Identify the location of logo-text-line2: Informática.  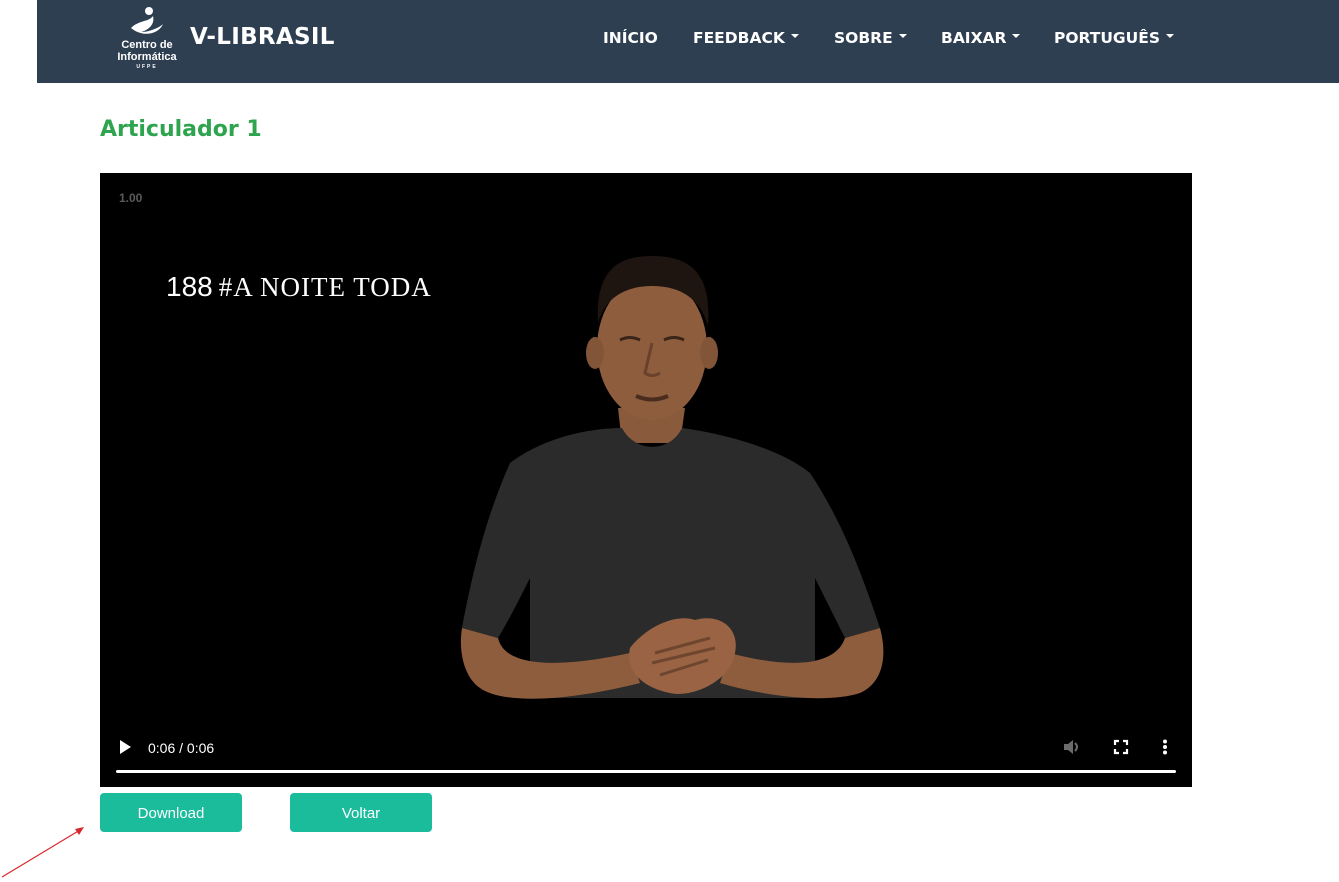
(147, 57).